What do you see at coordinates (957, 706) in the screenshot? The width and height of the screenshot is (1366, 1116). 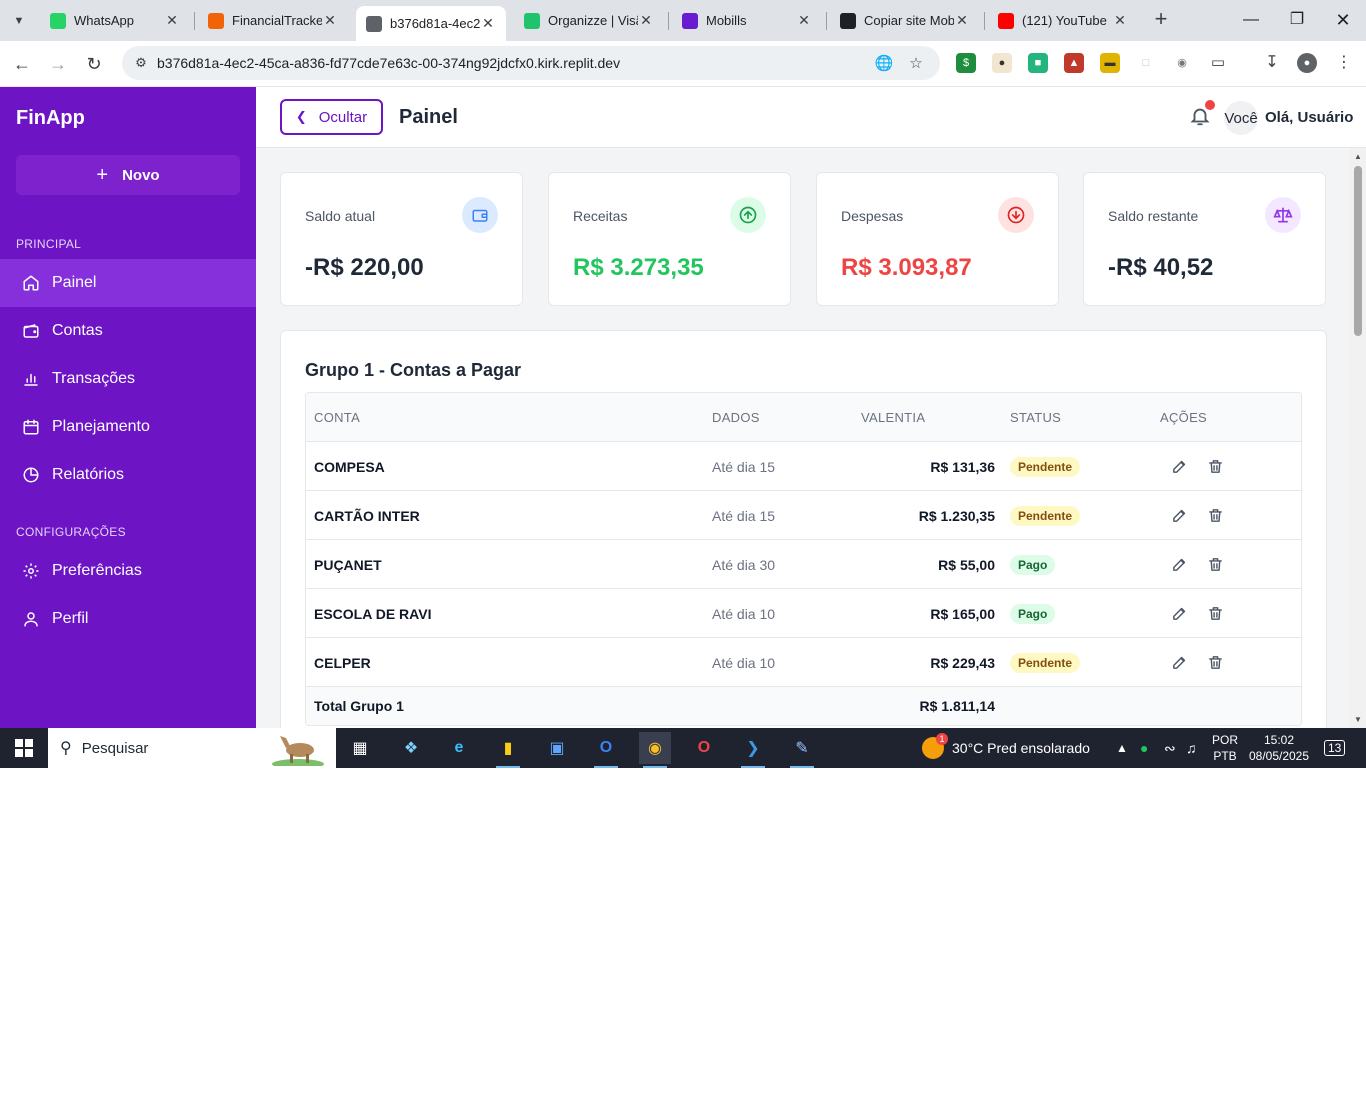 I see `total-value: R$ 1.811,14` at bounding box center [957, 706].